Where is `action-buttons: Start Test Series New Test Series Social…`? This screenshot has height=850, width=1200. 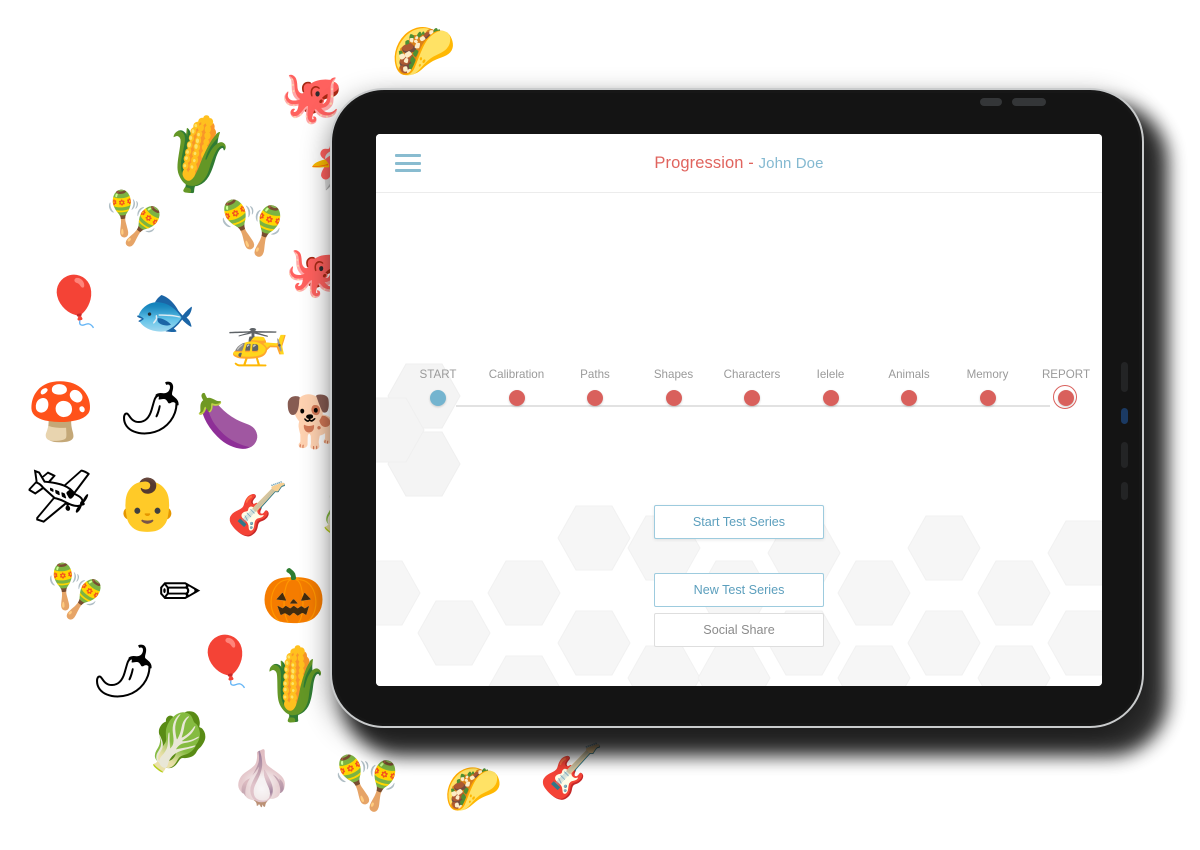
action-buttons: Start Test Series New Test Series Social… is located at coordinates (739, 576).